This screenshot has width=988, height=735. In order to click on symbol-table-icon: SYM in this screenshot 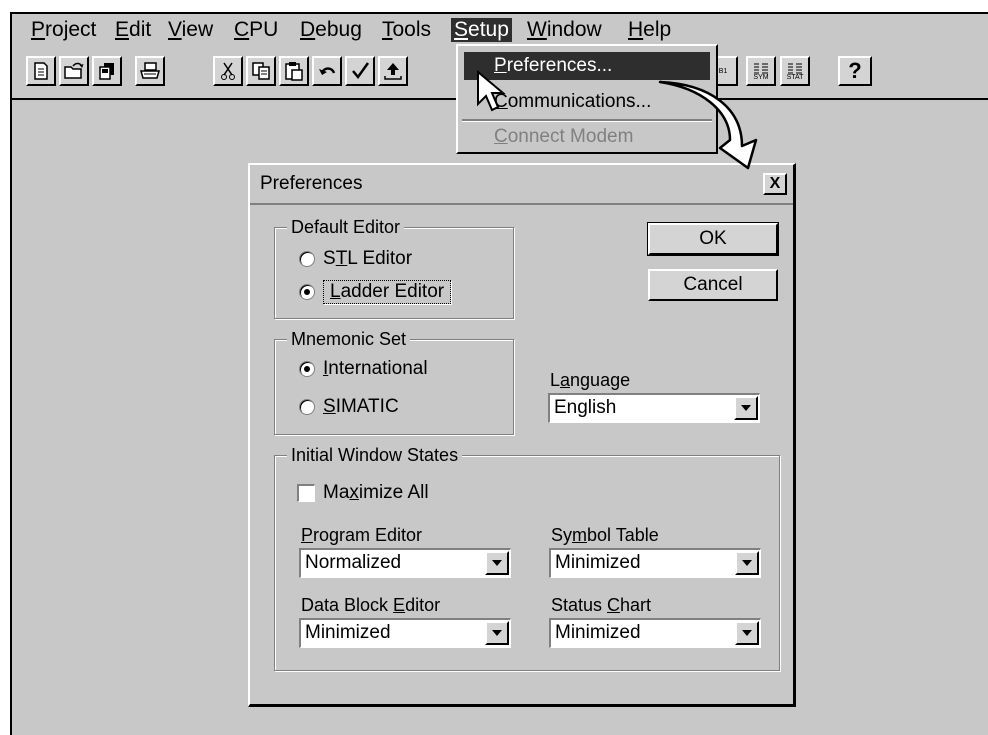, I will do `click(761, 71)`.